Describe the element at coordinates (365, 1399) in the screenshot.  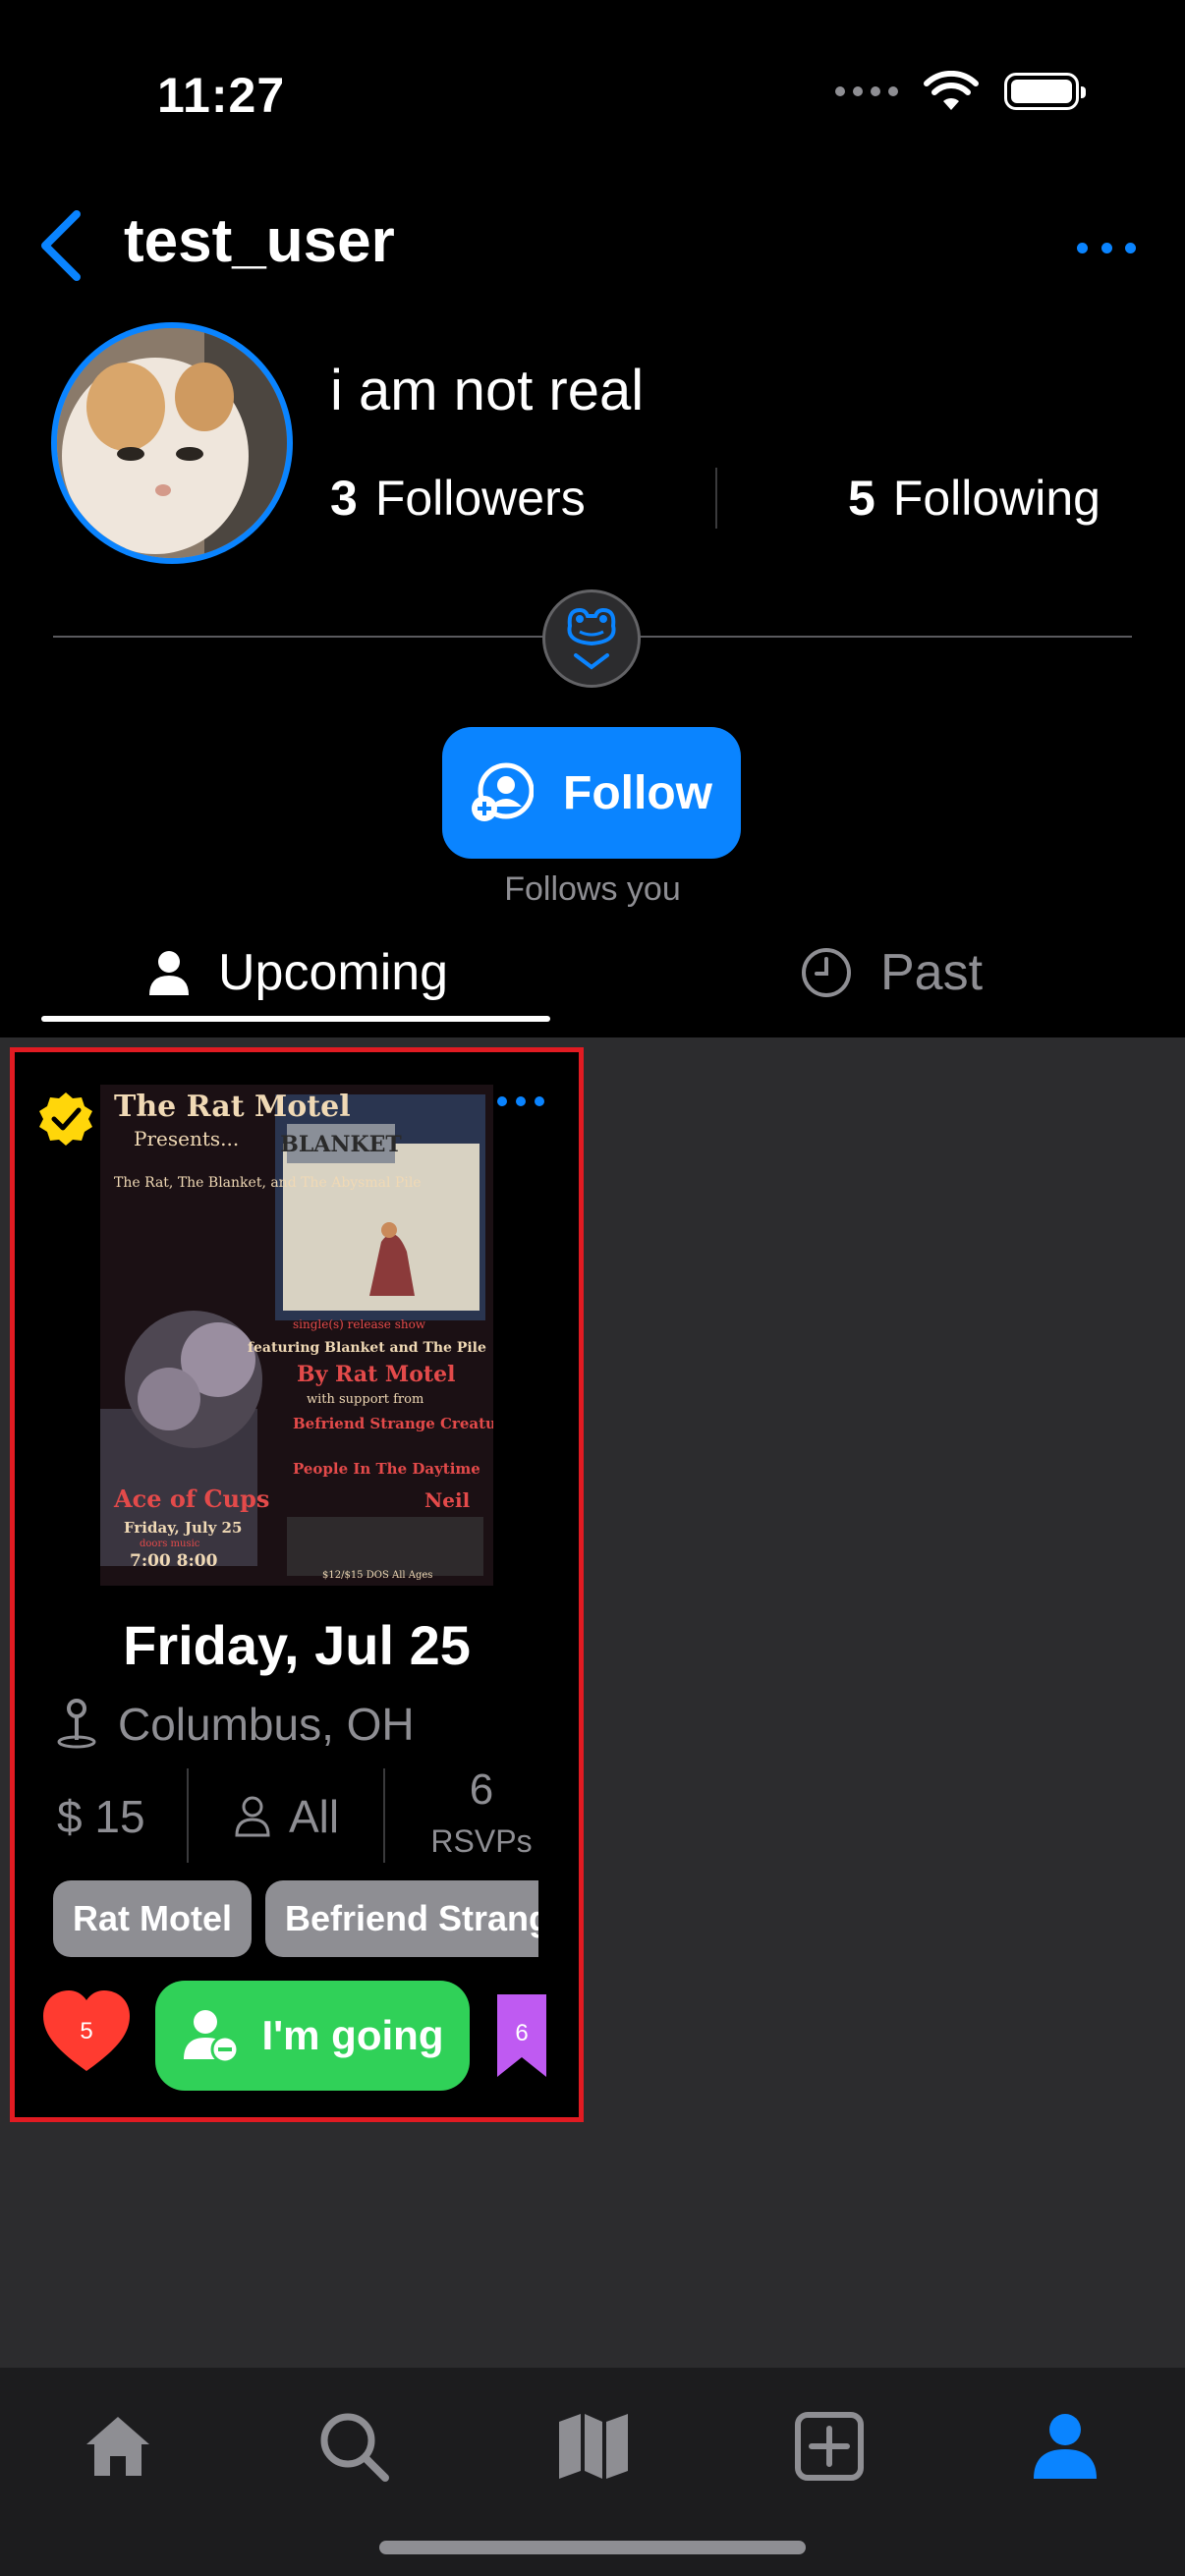
I see `poster-support: with support from` at that location.